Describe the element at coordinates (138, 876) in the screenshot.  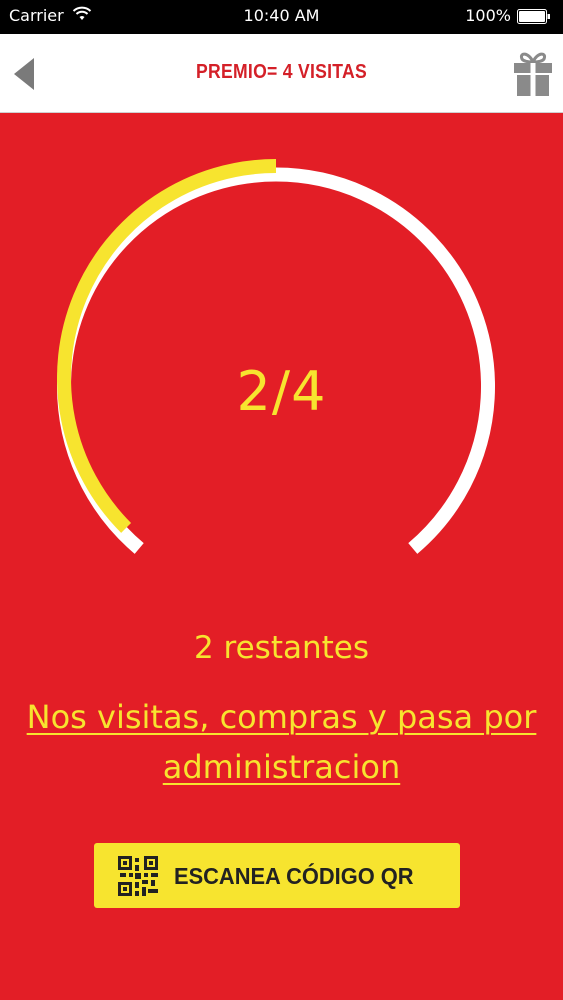
I see `qr-code-icon` at that location.